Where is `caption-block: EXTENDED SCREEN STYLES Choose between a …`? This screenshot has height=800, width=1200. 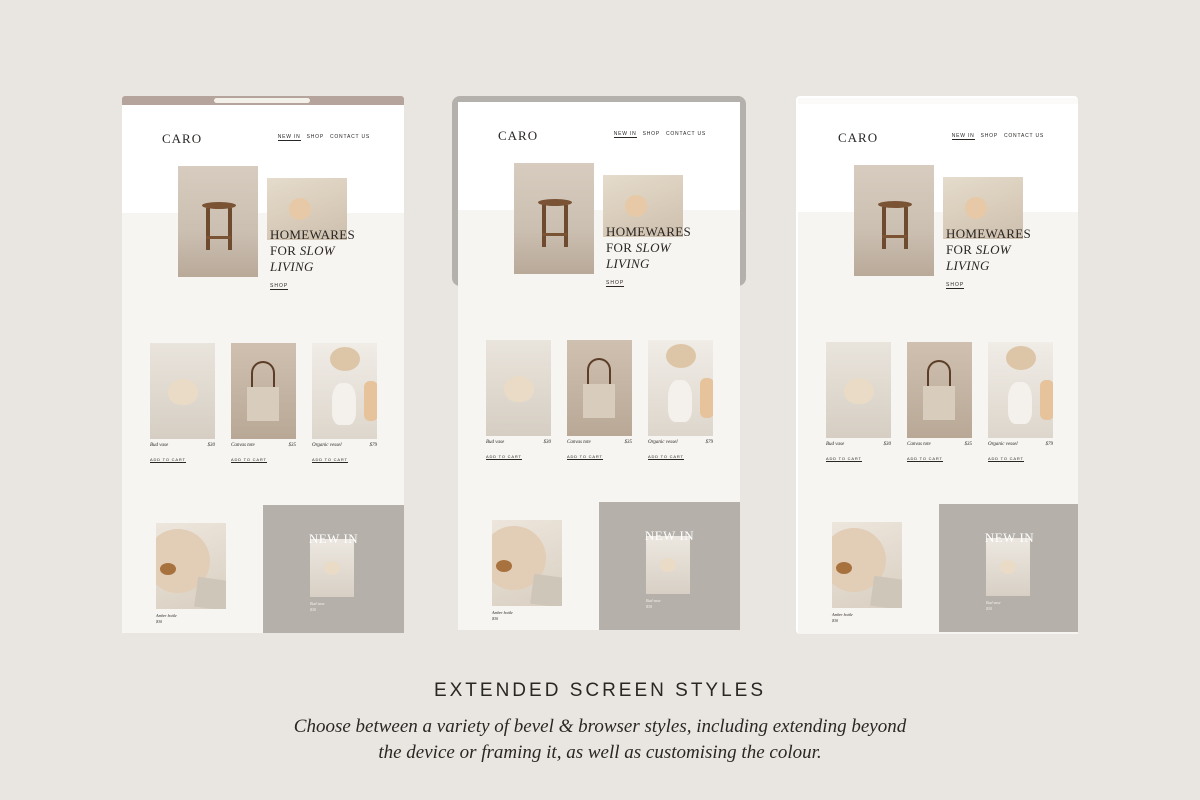
caption-block: EXTENDED SCREEN STYLES Choose between a … is located at coordinates (600, 723).